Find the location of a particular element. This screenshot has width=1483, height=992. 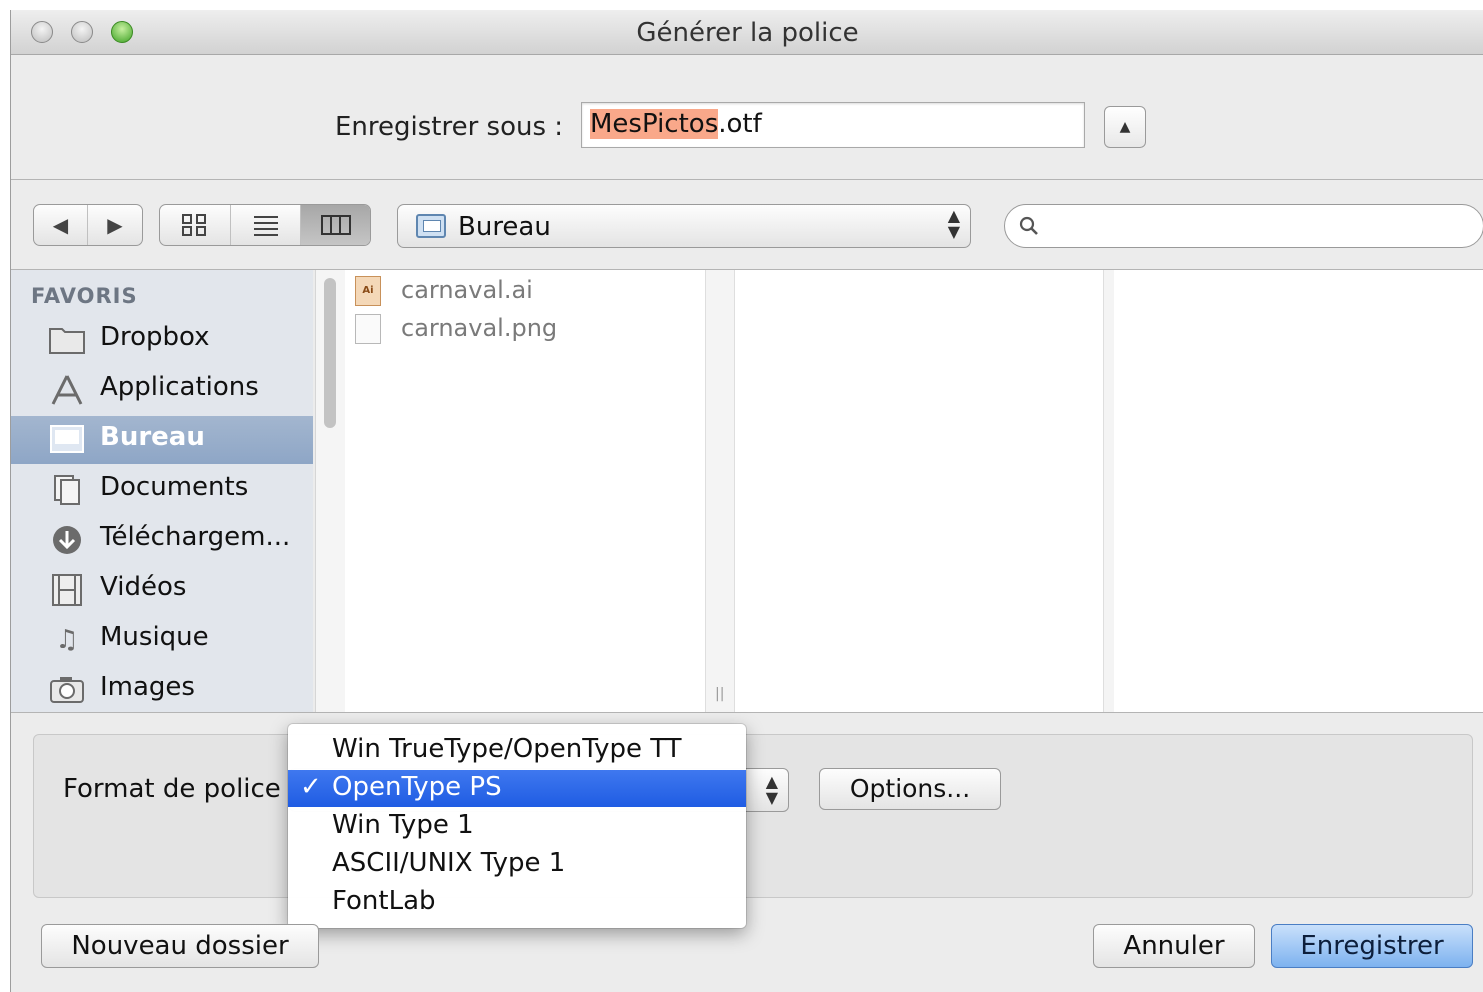

sidebar-item-videos: Vidéos is located at coordinates (162, 590).